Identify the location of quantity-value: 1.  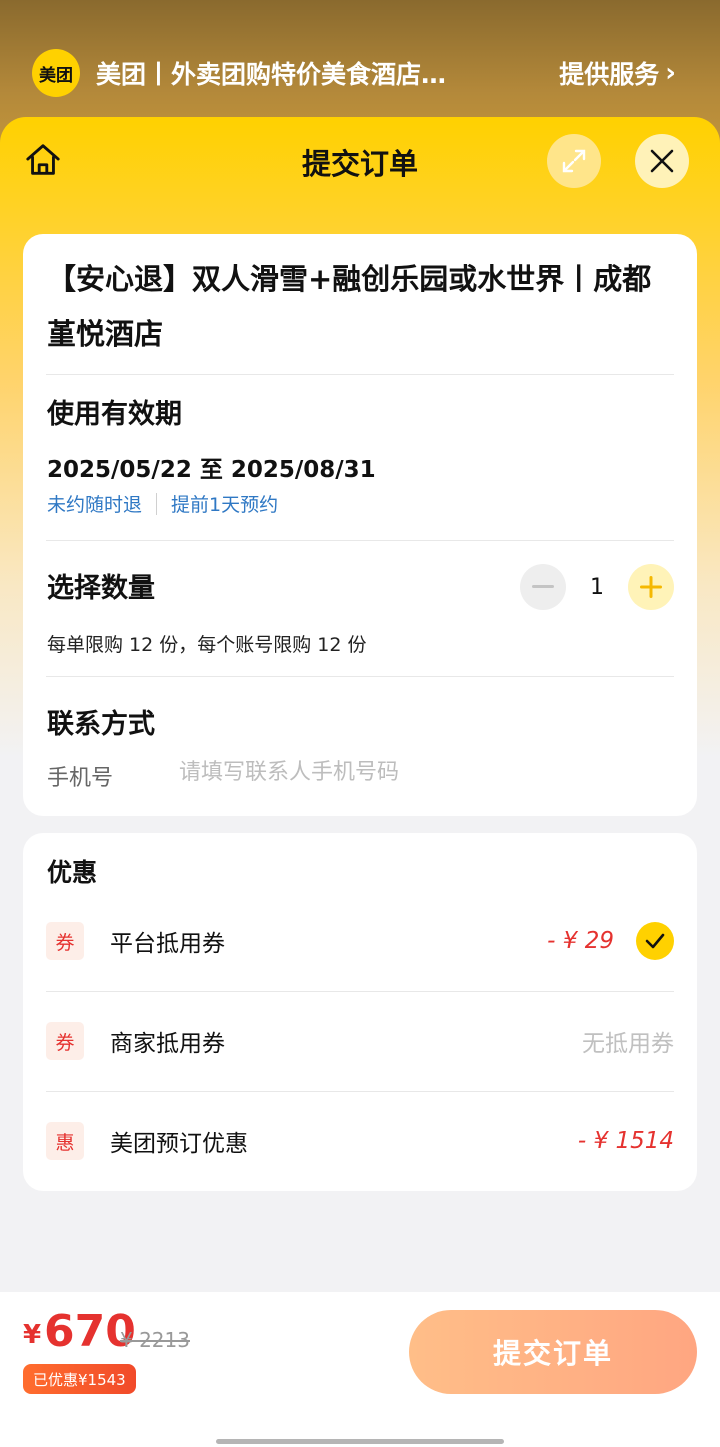
(597, 587).